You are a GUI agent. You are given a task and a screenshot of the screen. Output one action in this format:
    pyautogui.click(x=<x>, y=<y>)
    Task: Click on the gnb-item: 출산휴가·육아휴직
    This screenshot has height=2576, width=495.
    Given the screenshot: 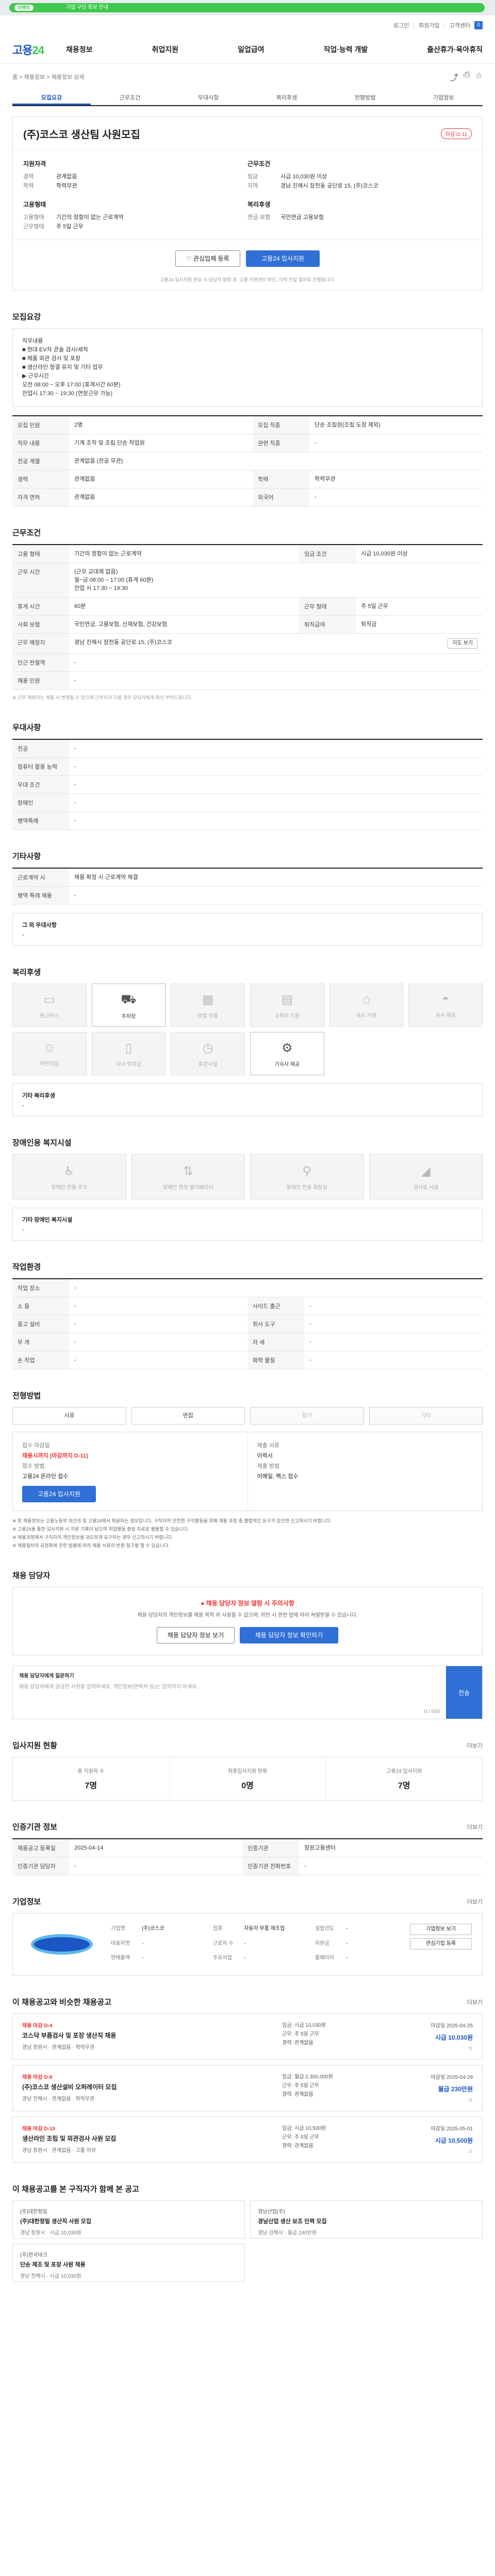 What is the action you would take?
    pyautogui.click(x=455, y=49)
    